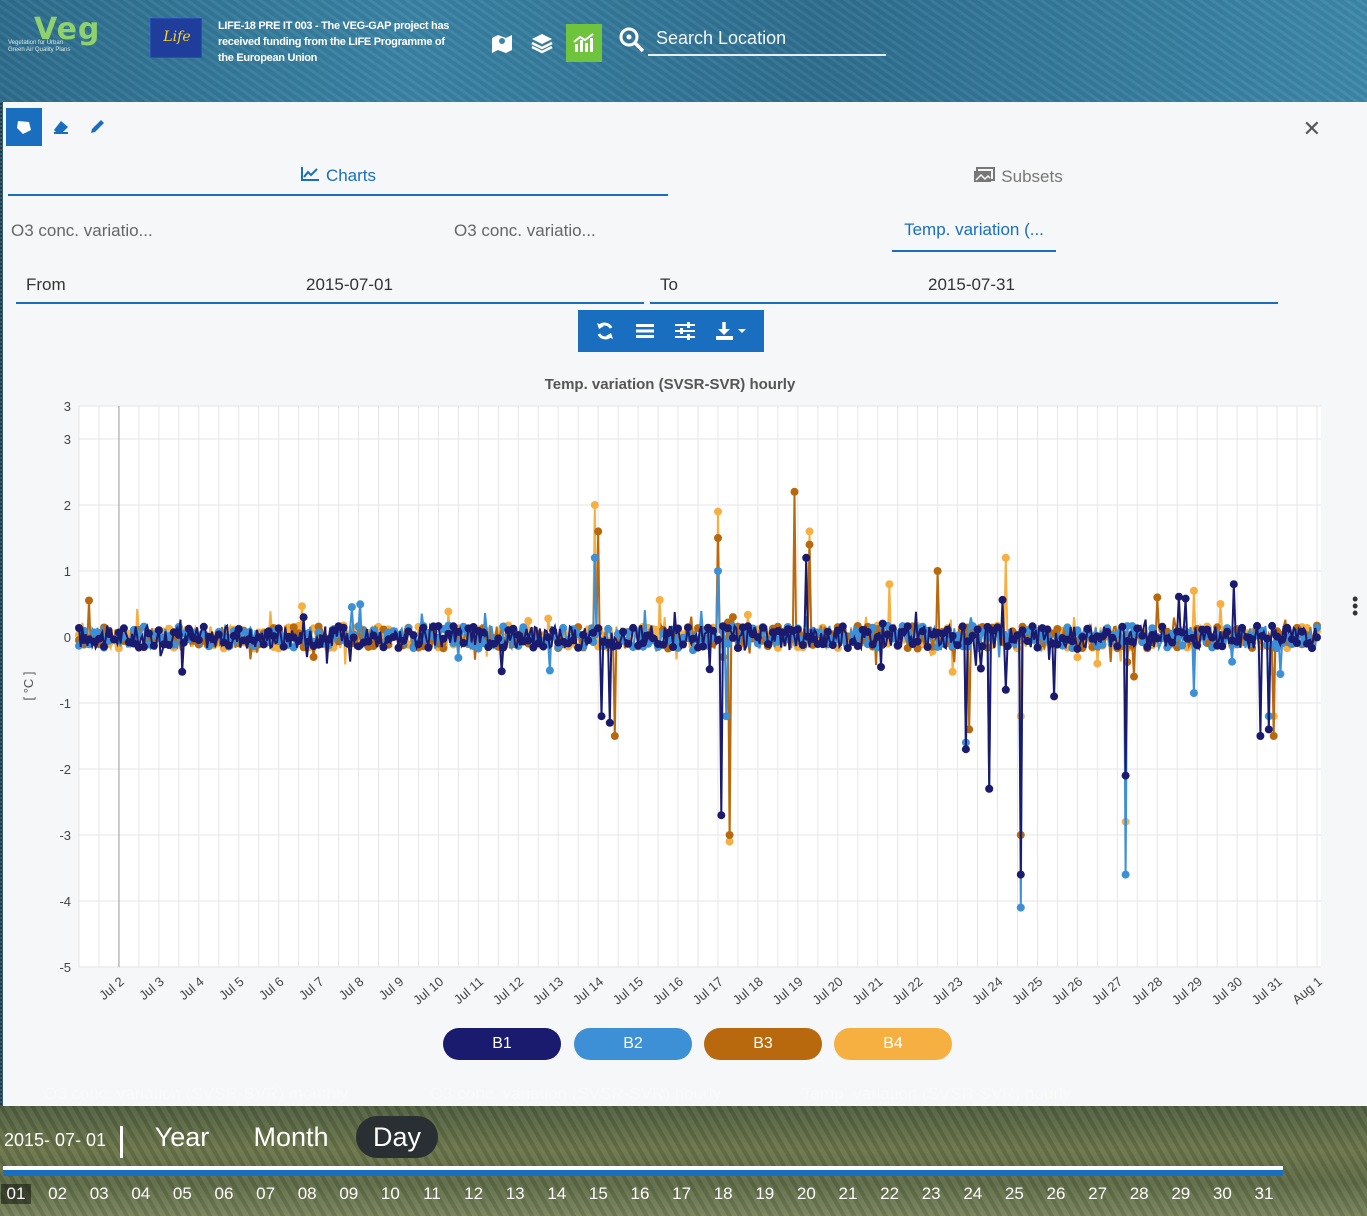 The height and width of the screenshot is (1216, 1367). I want to click on day-31: 31, so click(1264, 1194).